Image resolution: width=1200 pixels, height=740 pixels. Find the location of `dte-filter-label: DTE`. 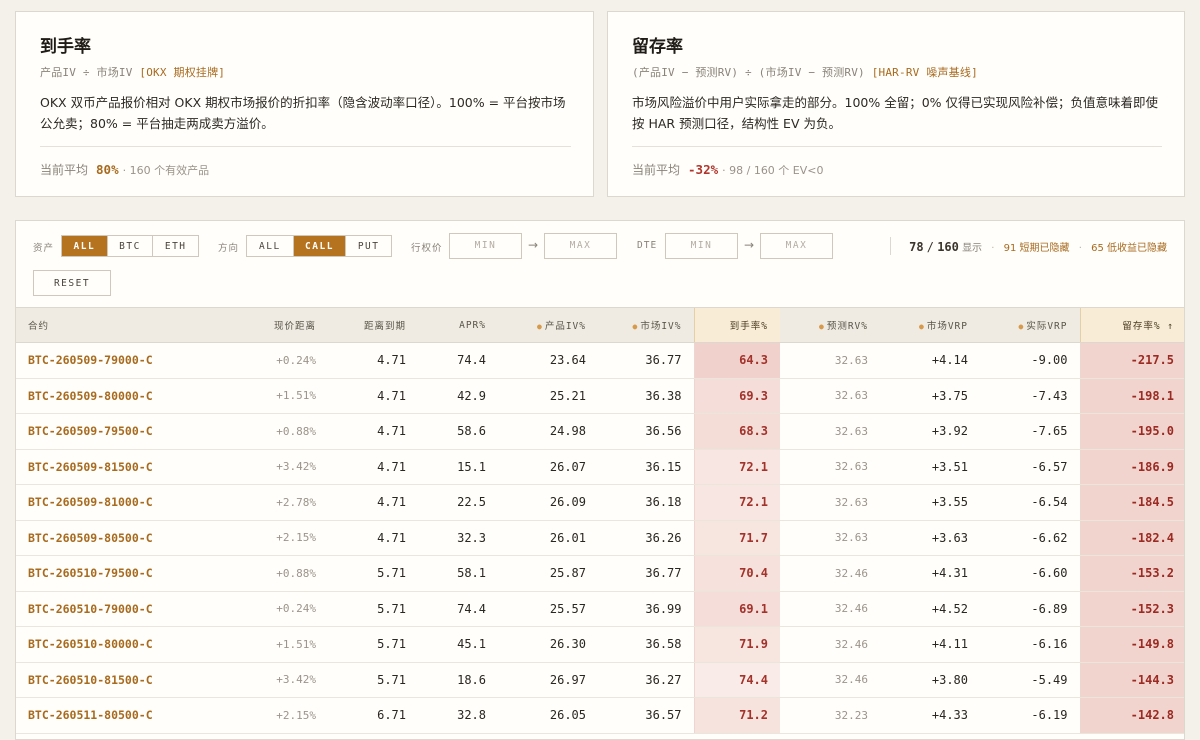

dte-filter-label: DTE is located at coordinates (647, 245).